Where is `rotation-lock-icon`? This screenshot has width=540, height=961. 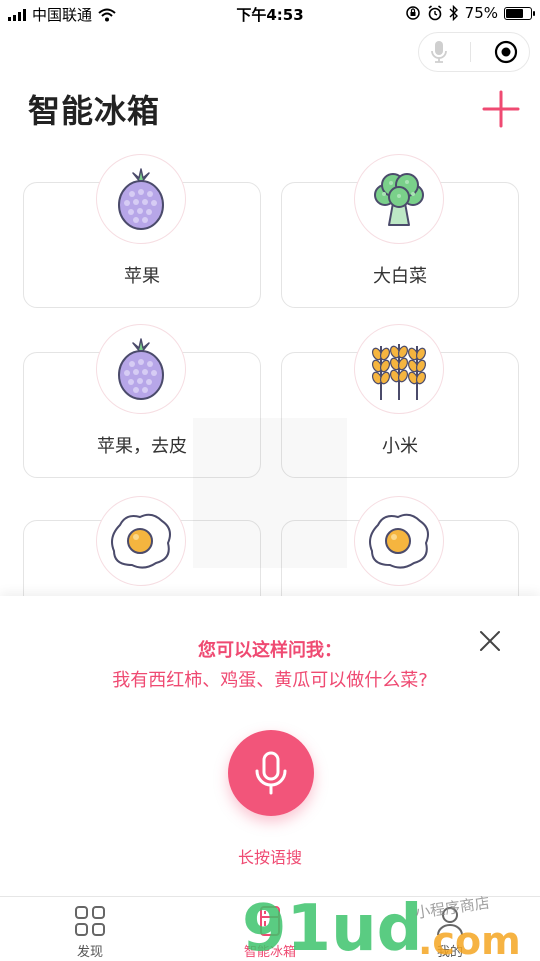 rotation-lock-icon is located at coordinates (412, 13).